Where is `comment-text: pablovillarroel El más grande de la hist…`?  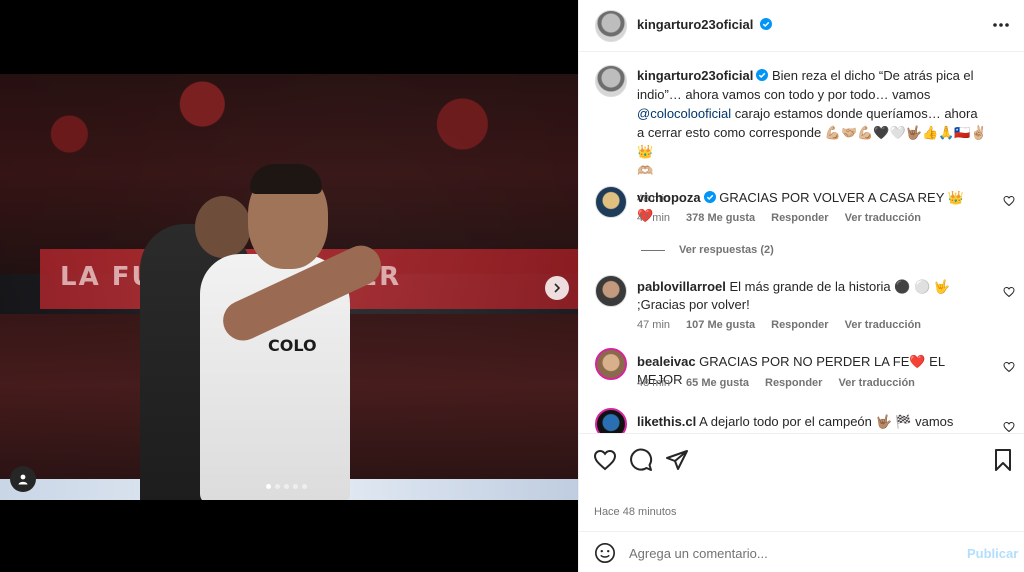
comment-text: pablovillarroel El más grande de la hist… is located at coordinates (807, 296).